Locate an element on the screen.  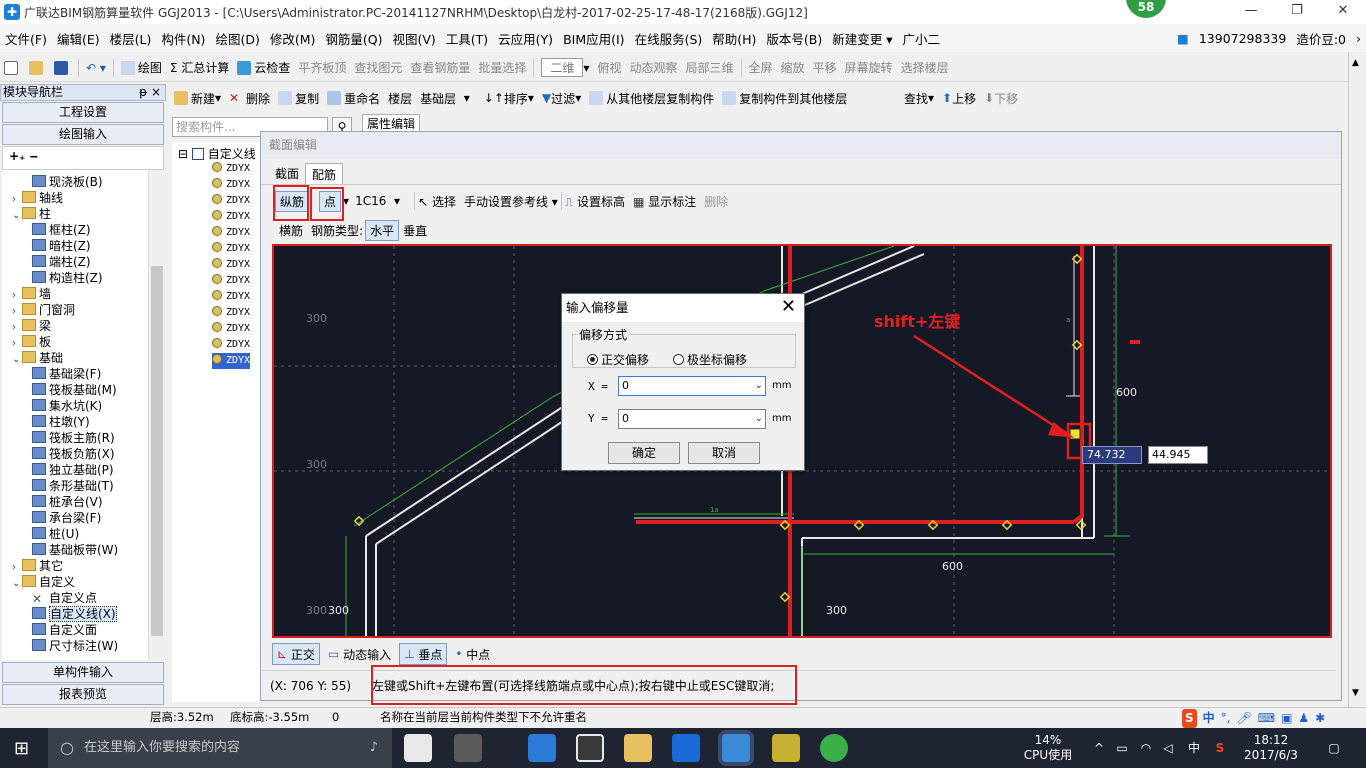
tree-item: 承台梁(F) is located at coordinates (66, 518).